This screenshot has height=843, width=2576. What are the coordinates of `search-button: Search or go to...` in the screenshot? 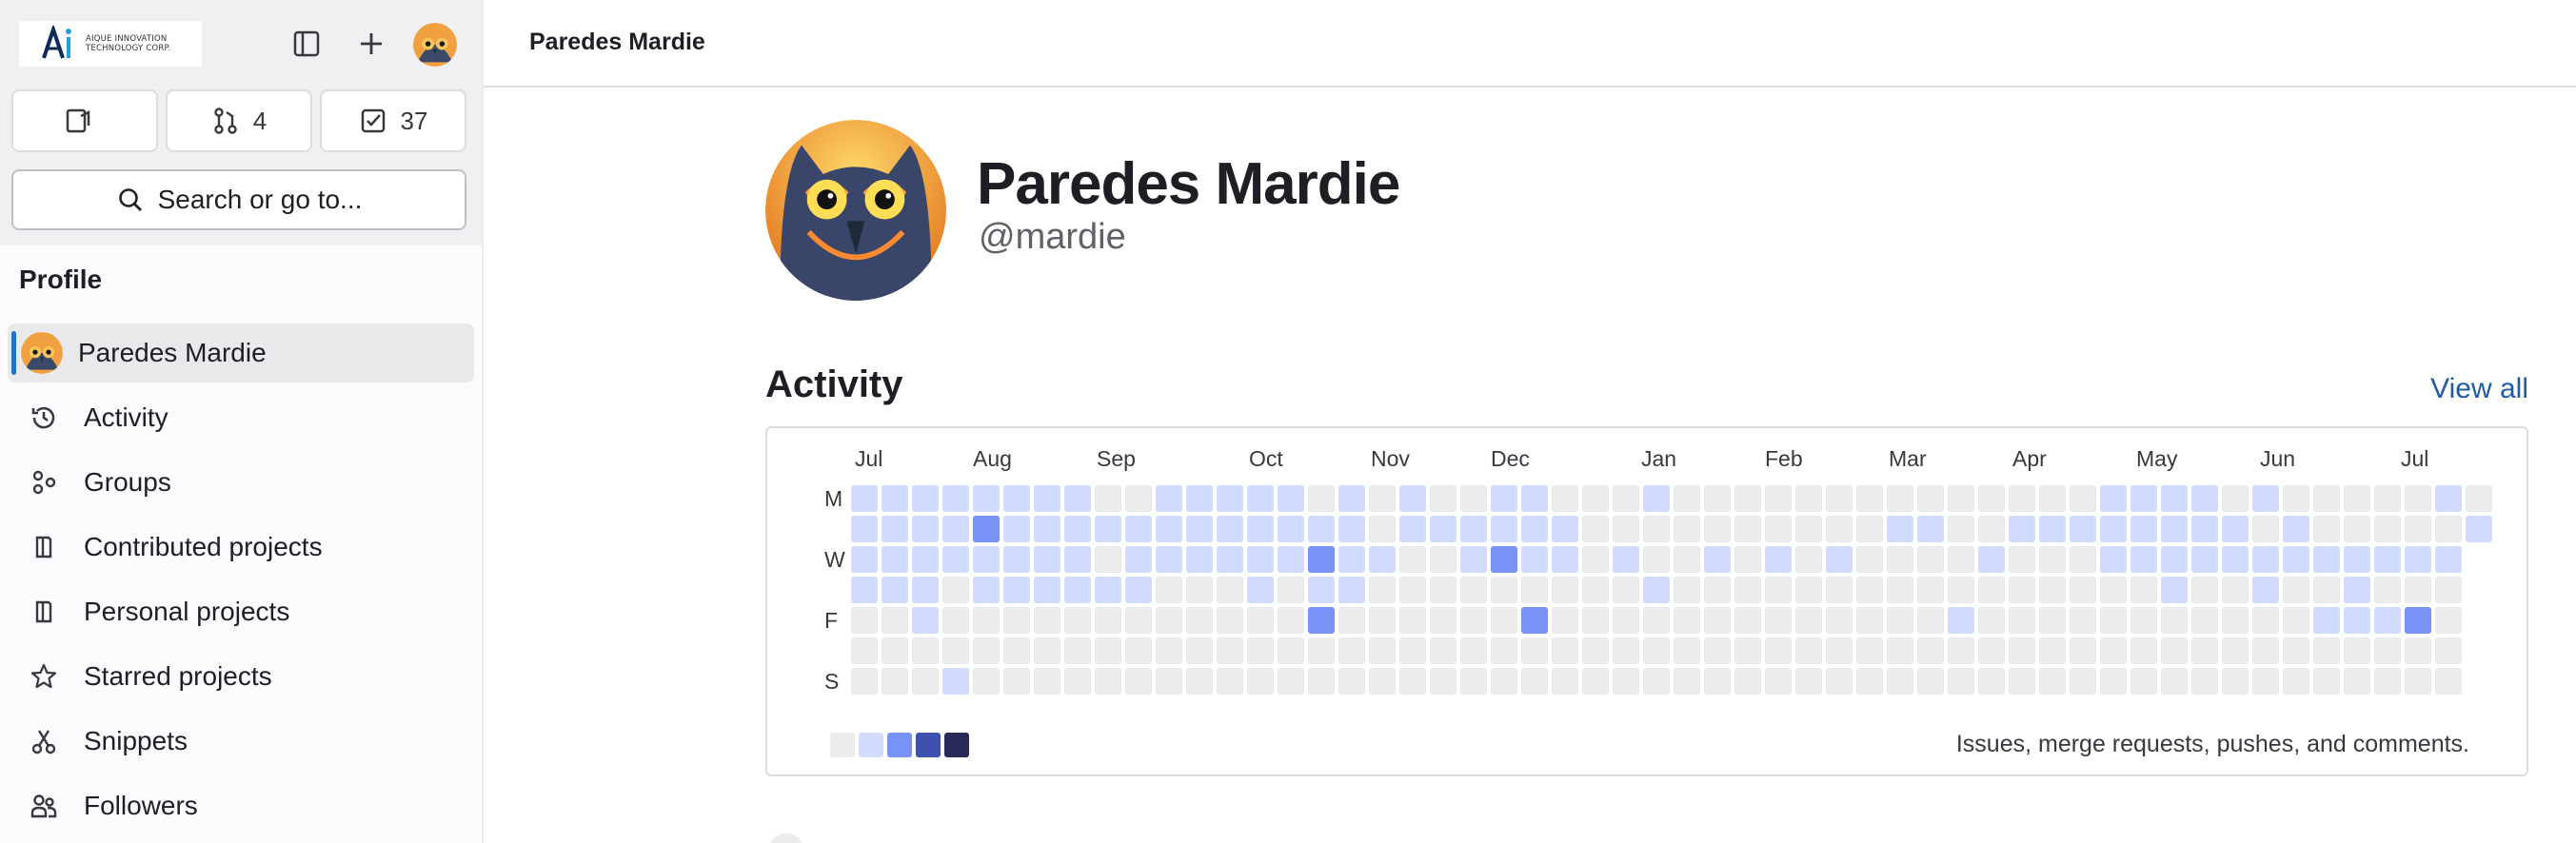 It's located at (239, 199).